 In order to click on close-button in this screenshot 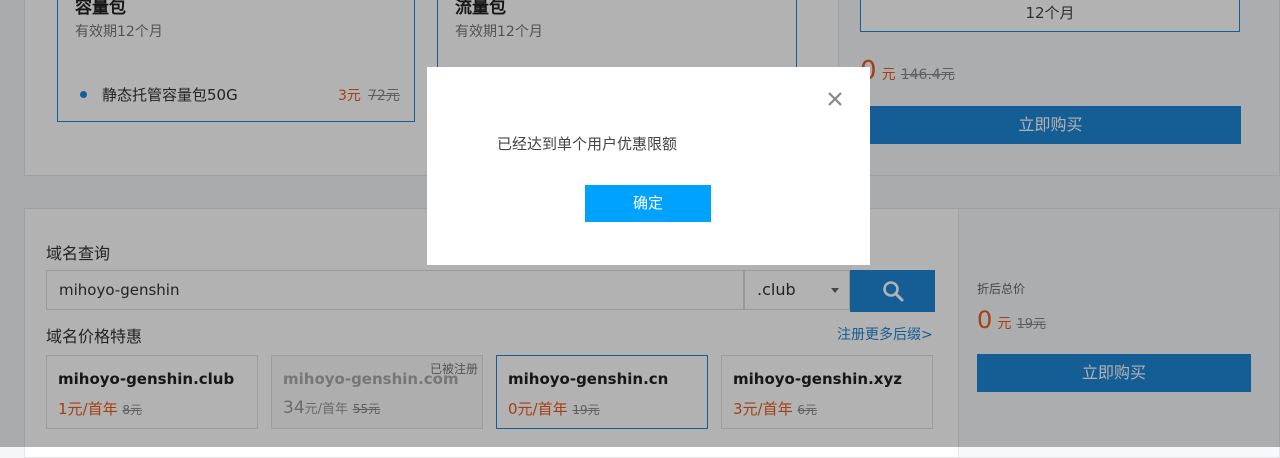, I will do `click(835, 99)`.